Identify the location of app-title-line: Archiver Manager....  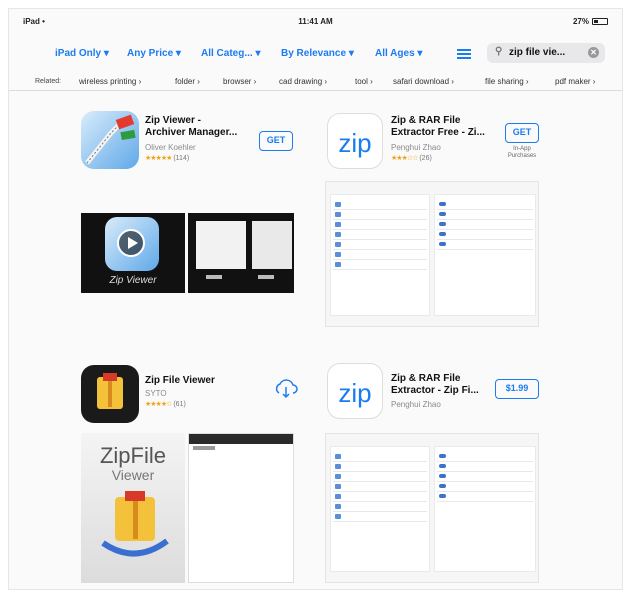
(191, 132).